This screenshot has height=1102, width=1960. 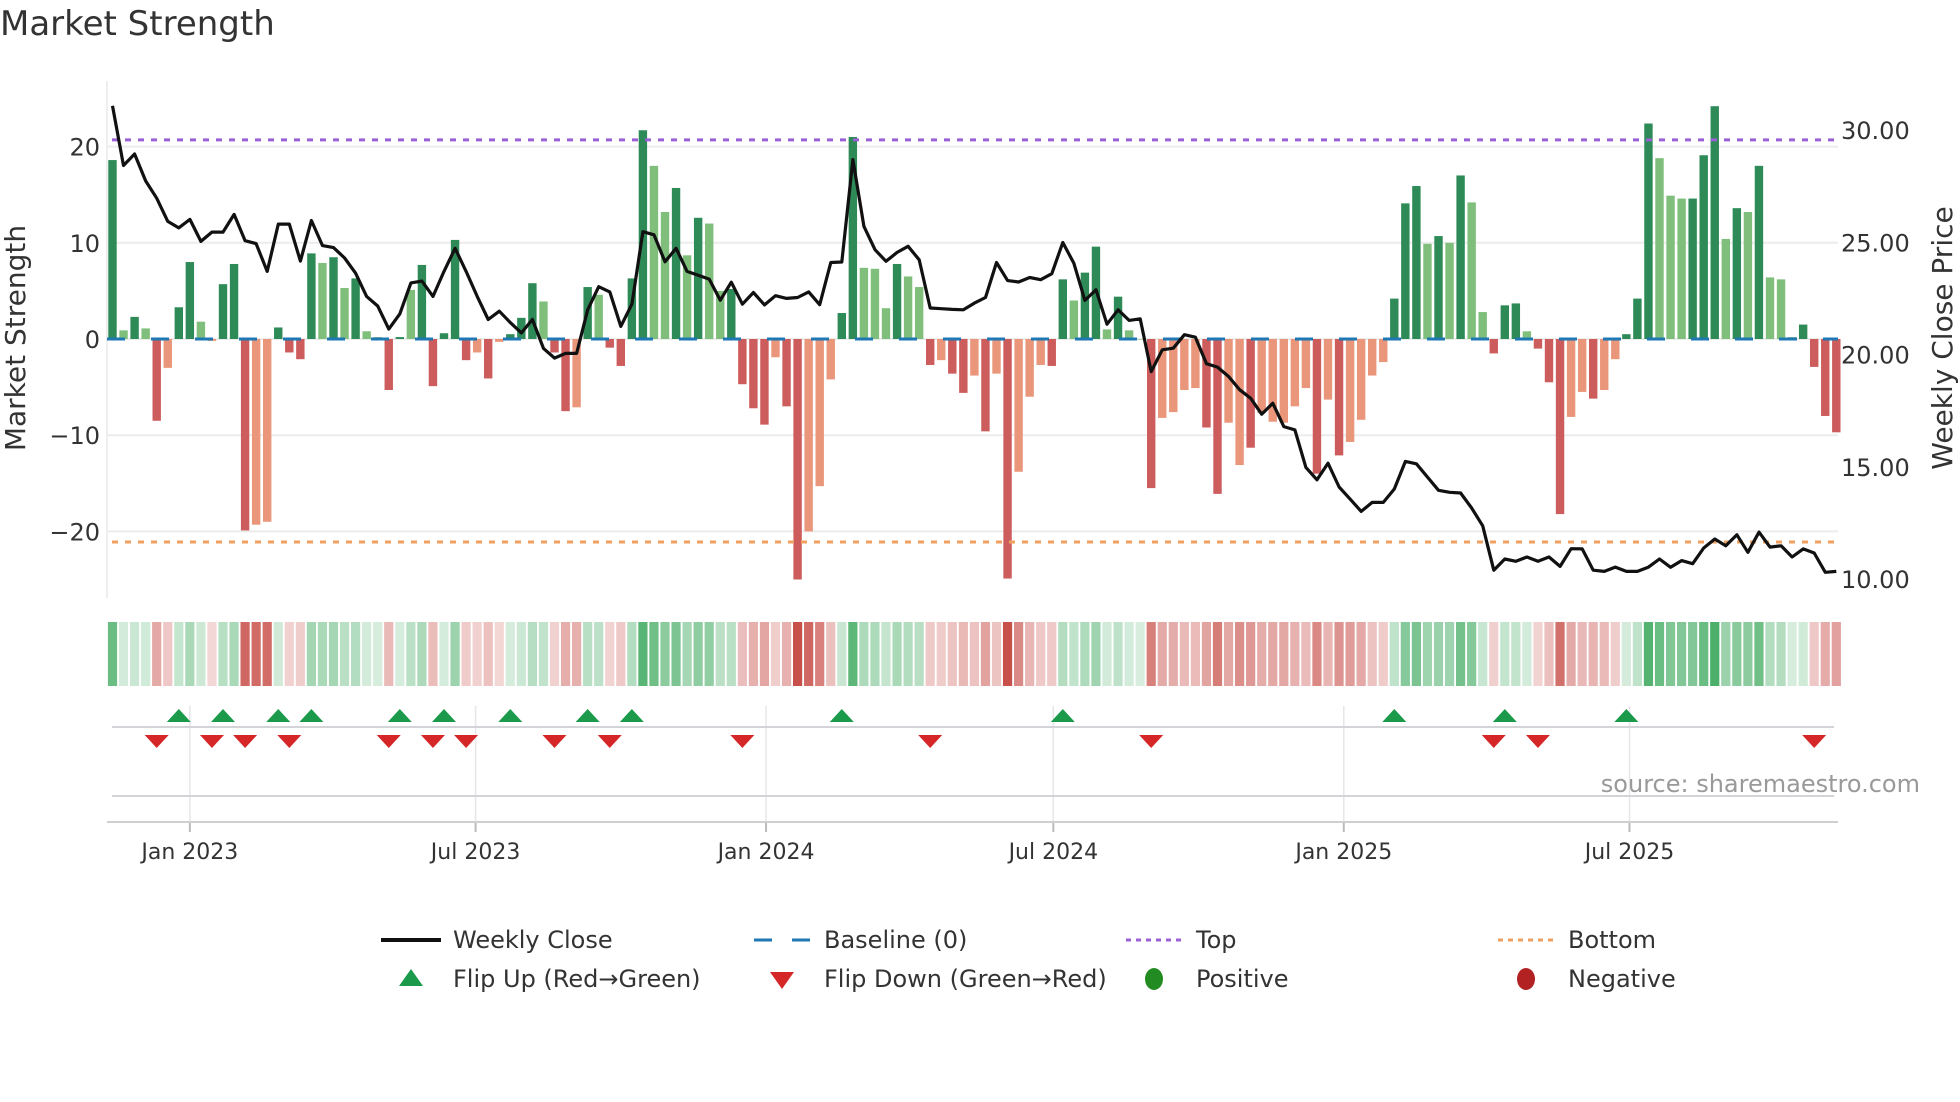 I want to click on flip-markers, so click(x=985, y=728).